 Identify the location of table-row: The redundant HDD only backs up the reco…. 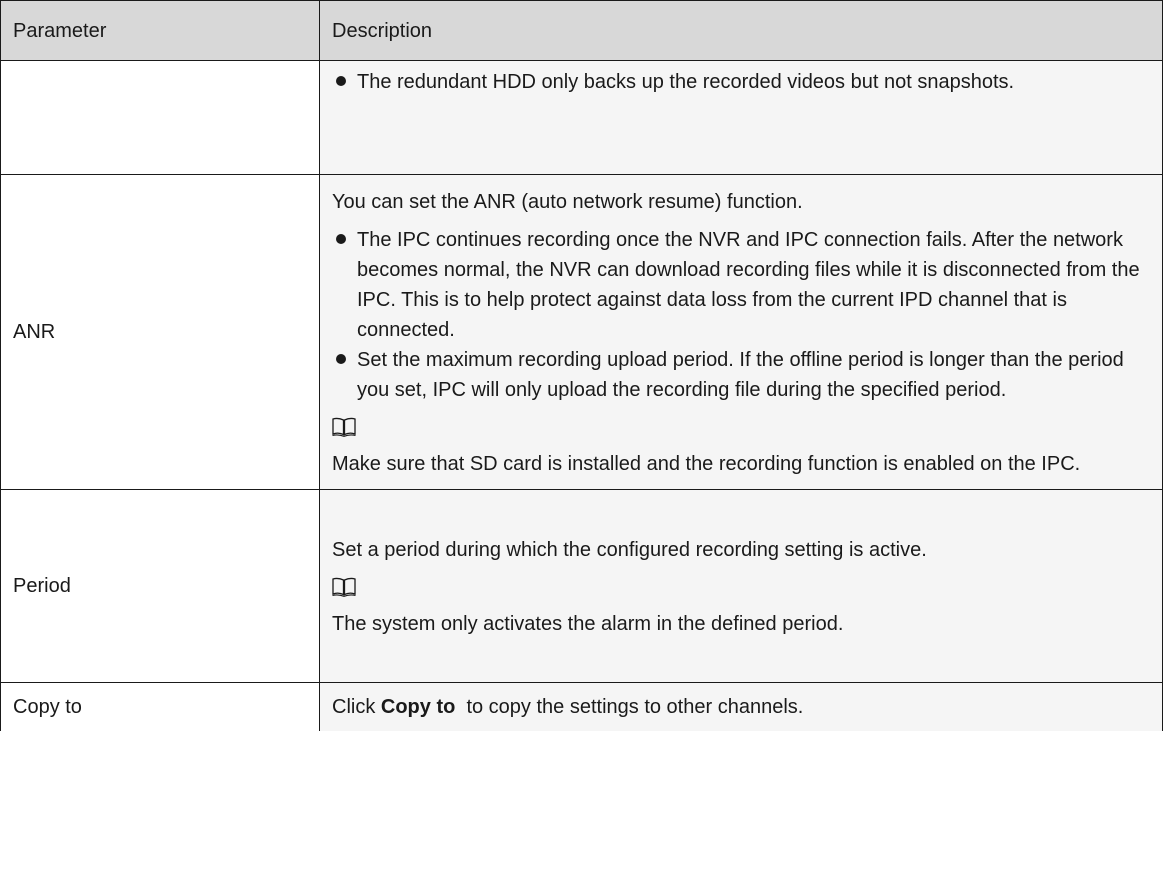
(581, 117).